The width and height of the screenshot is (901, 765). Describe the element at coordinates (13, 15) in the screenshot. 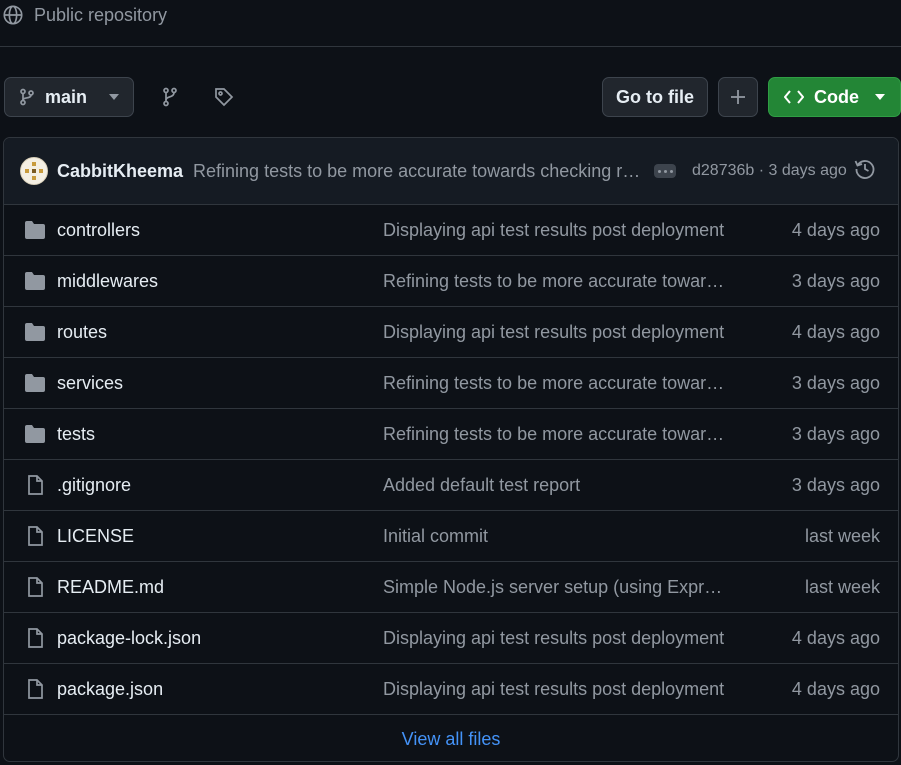

I see `globe-icon` at that location.